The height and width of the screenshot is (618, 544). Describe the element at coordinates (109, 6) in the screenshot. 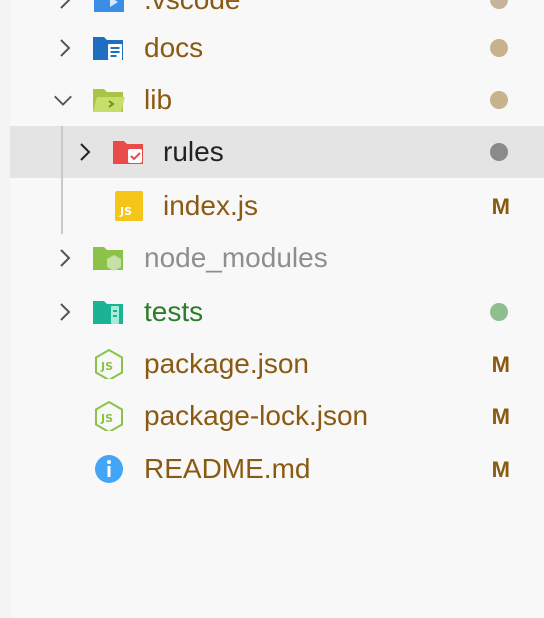

I see `vscode-folder-icon` at that location.